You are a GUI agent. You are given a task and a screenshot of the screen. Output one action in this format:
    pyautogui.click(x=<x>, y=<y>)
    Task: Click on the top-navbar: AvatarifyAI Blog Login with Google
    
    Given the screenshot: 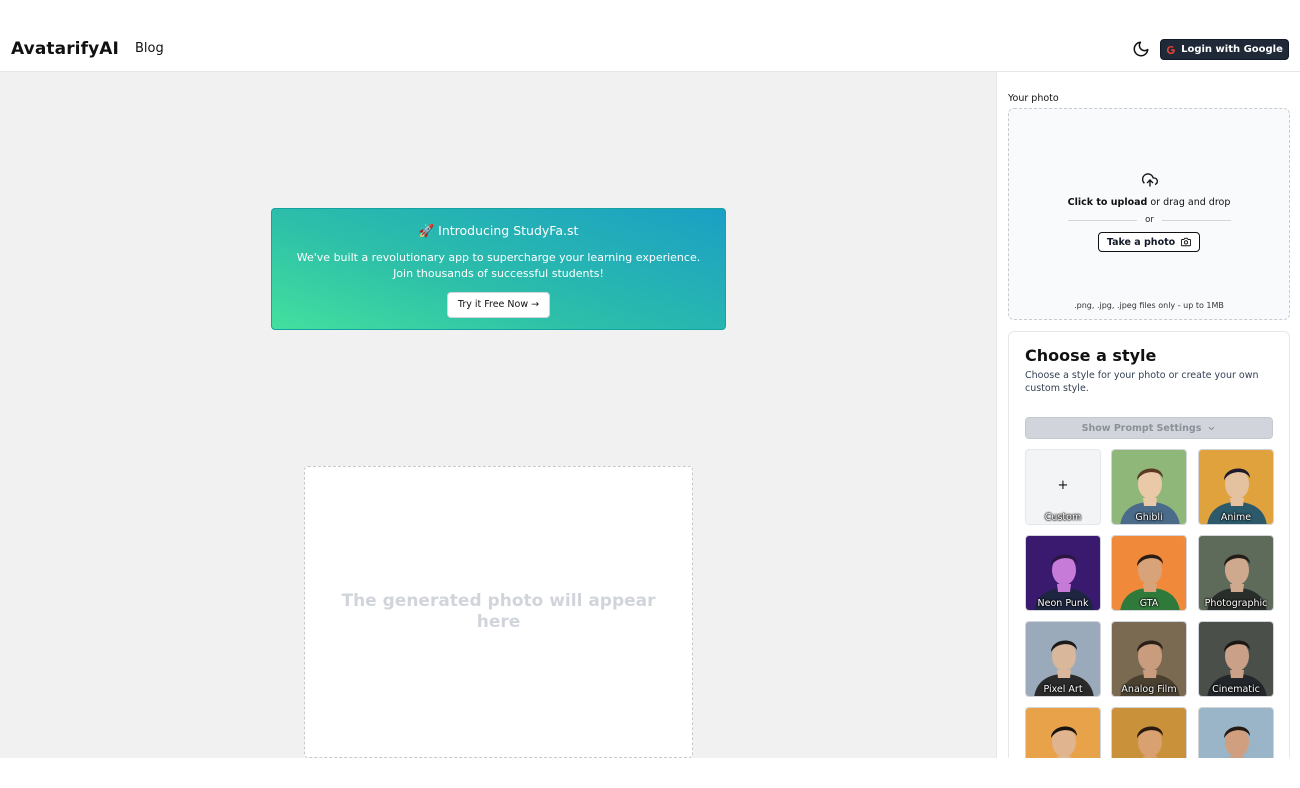 What is the action you would take?
    pyautogui.click(x=650, y=49)
    